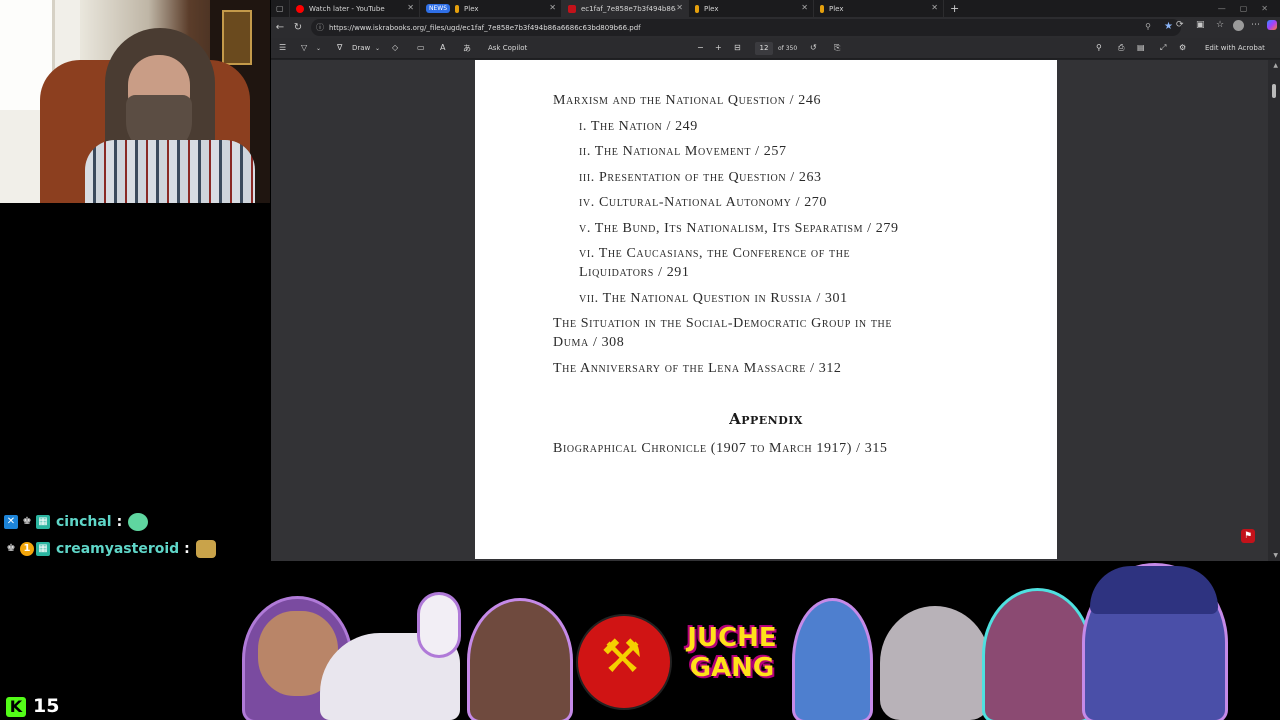  What do you see at coordinates (439, 625) in the screenshot?
I see `goose-head` at bounding box center [439, 625].